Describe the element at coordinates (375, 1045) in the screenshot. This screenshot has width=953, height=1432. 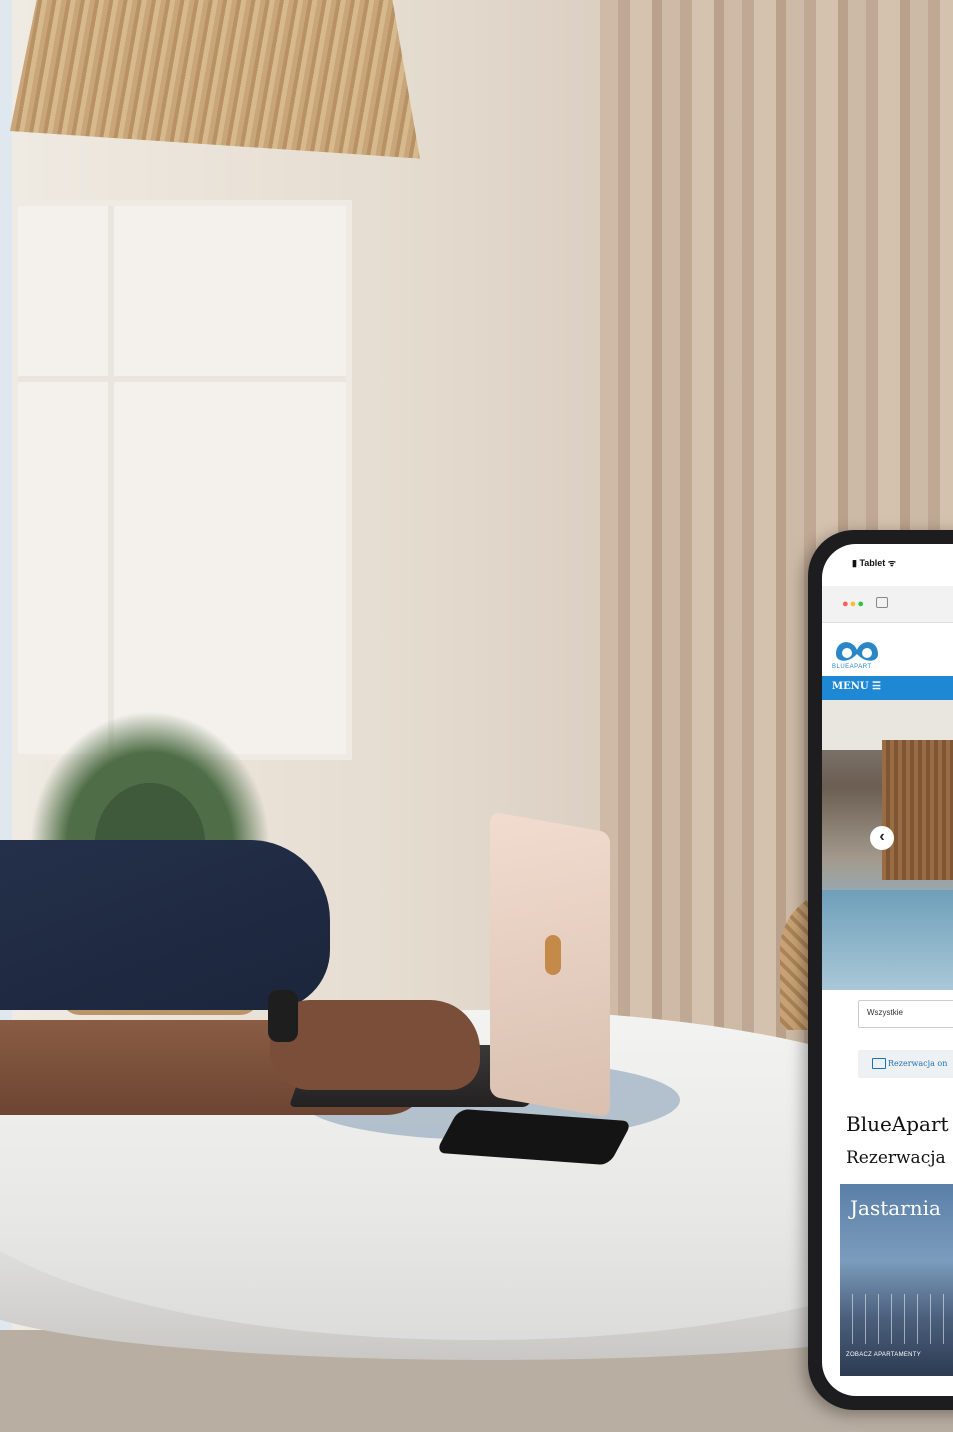
I see `person-hand` at that location.